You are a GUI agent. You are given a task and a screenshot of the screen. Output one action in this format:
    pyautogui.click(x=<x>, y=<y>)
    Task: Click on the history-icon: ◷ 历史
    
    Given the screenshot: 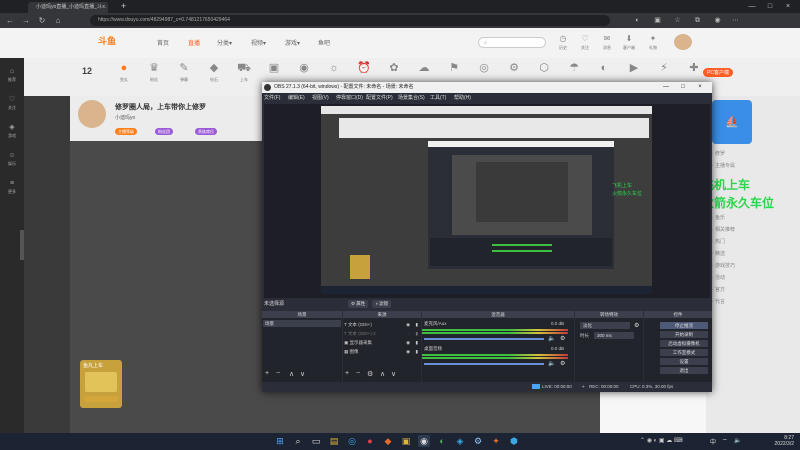 What is the action you would take?
    pyautogui.click(x=563, y=43)
    